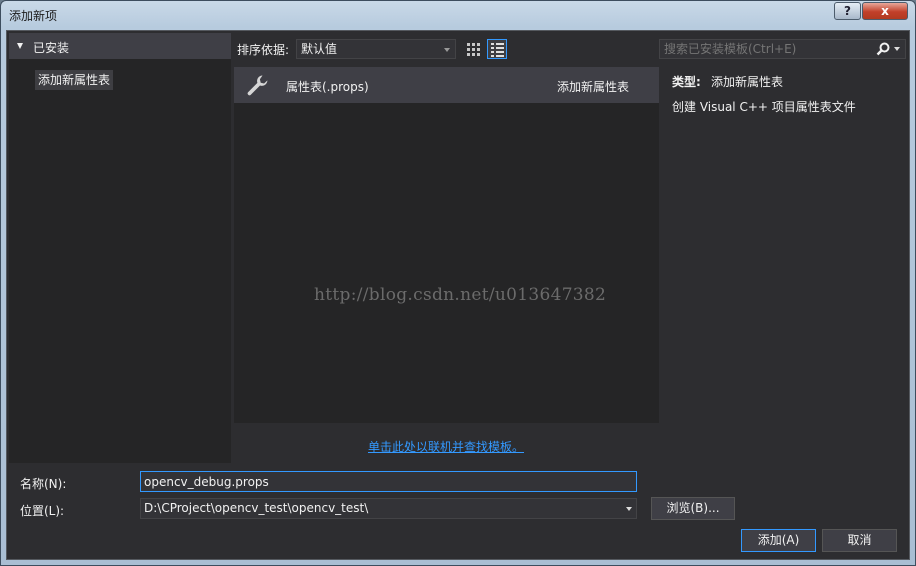  Describe the element at coordinates (388, 508) in the screenshot. I see `location-combobox: D:\CProject\opencv_test\opencv_test\` at that location.